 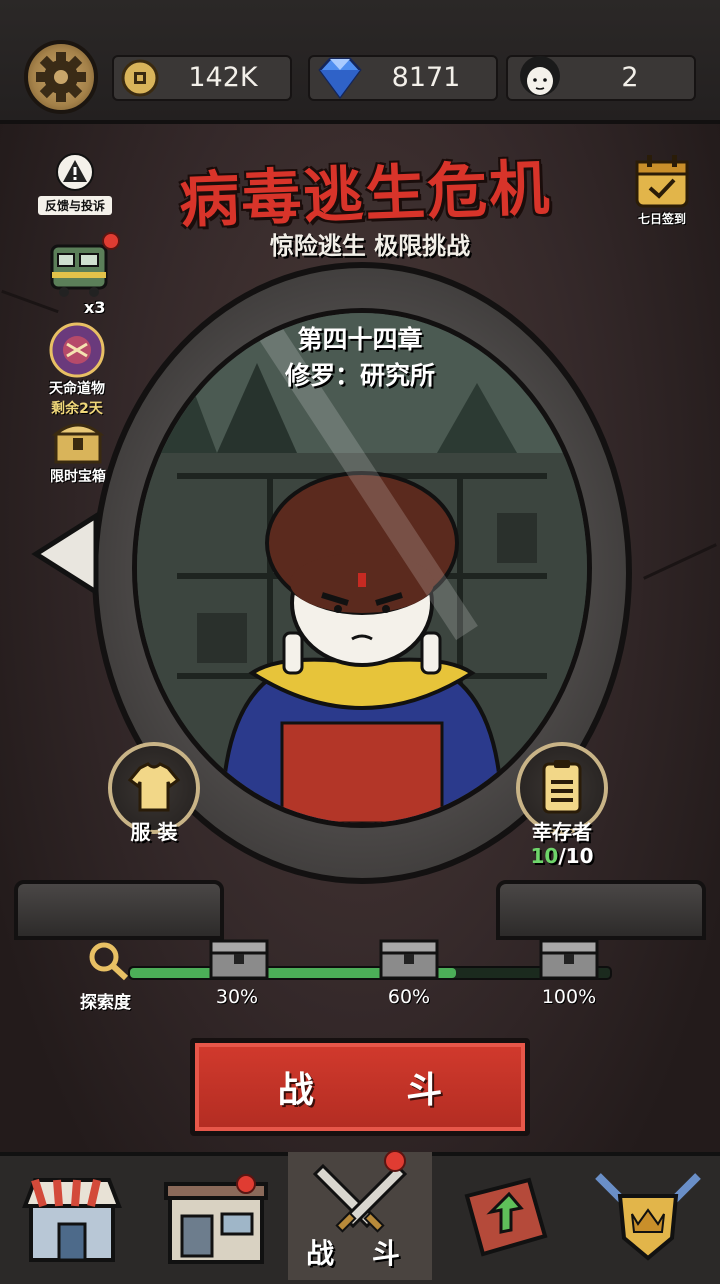 What do you see at coordinates (95, 307) in the screenshot?
I see `train-badge: x3` at bounding box center [95, 307].